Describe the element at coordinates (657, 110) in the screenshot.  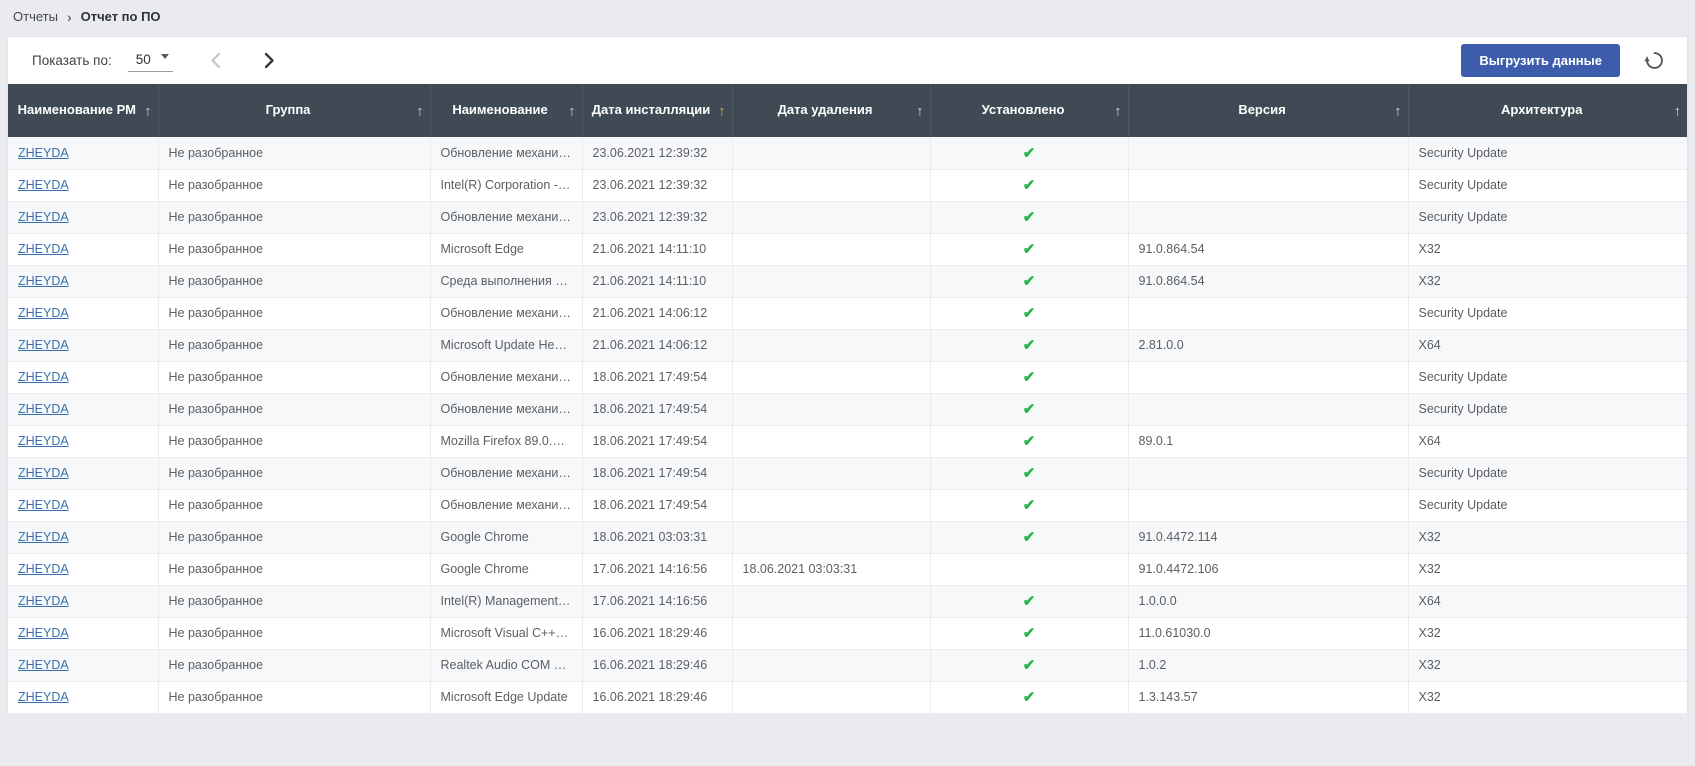
I see `column-header-install-date: Дата инсталляции` at that location.